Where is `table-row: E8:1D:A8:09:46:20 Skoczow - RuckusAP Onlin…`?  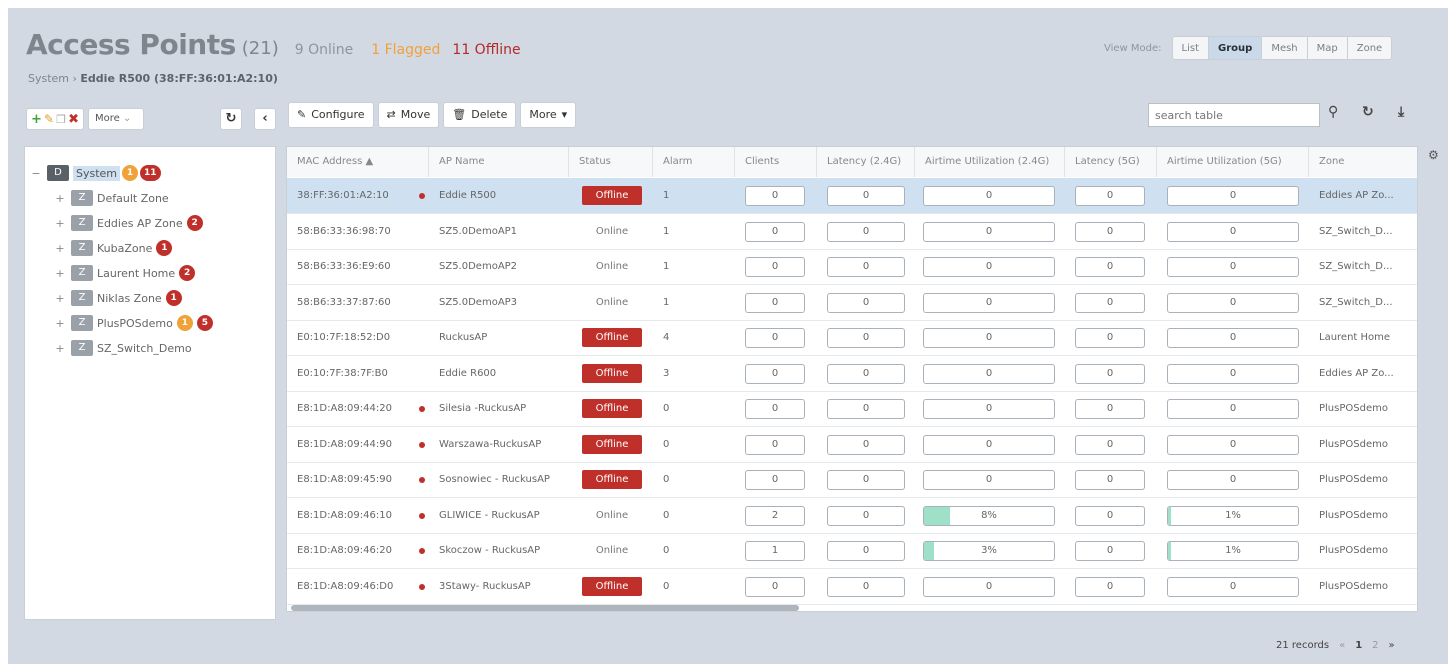
table-row: E8:1D:A8:09:46:20 Skoczow - RuckusAP Onlin… is located at coordinates (852, 551).